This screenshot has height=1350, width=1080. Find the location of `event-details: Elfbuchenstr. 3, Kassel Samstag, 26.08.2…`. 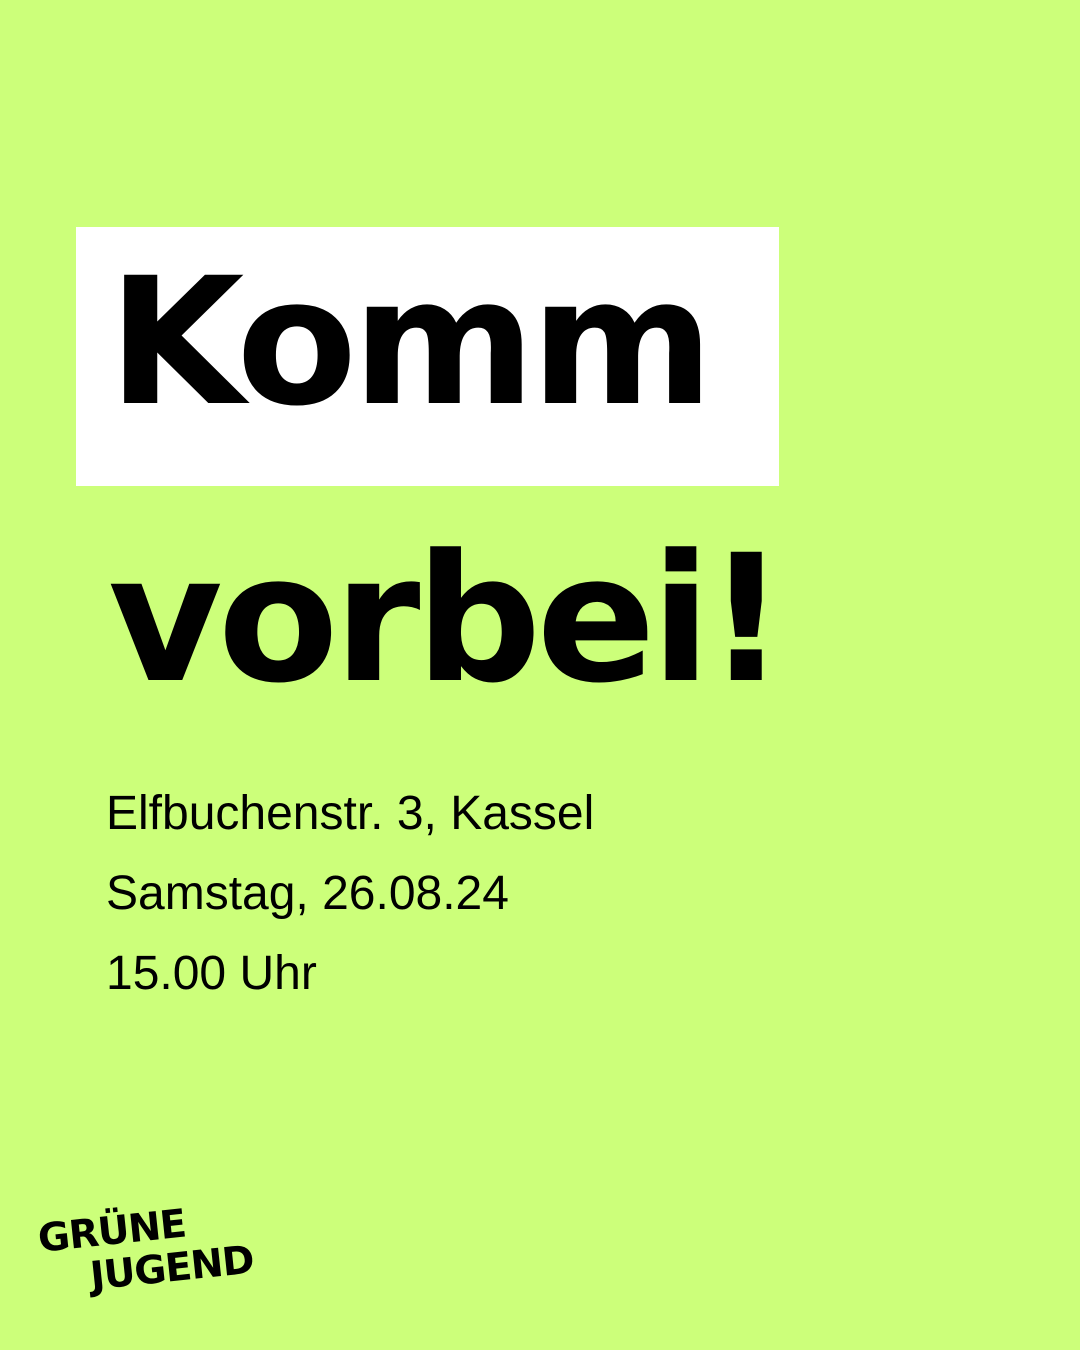

event-details: Elfbuchenstr. 3, Kassel Samstag, 26.08.2… is located at coordinates (350, 894).